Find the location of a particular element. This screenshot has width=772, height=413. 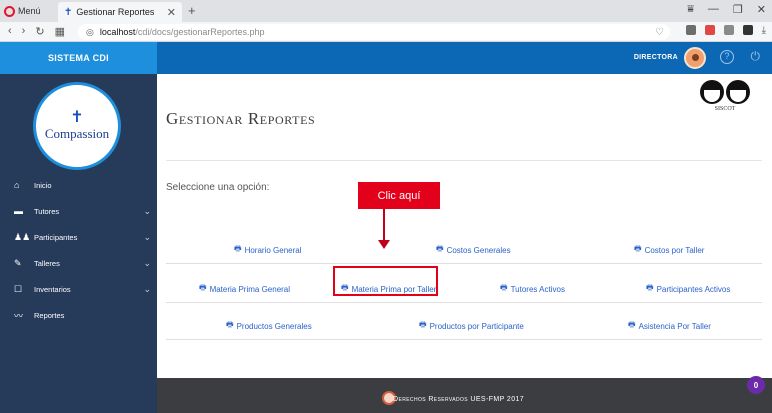

report-link-materia-prima-general: 🖶 Materia Prima General is located at coordinates (244, 289).